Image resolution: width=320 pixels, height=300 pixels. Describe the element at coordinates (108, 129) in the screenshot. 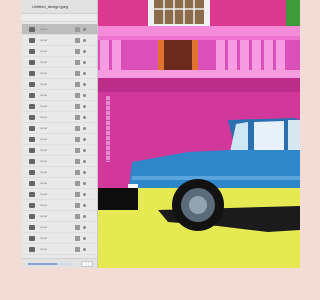

I see `vertical-ruler` at that location.